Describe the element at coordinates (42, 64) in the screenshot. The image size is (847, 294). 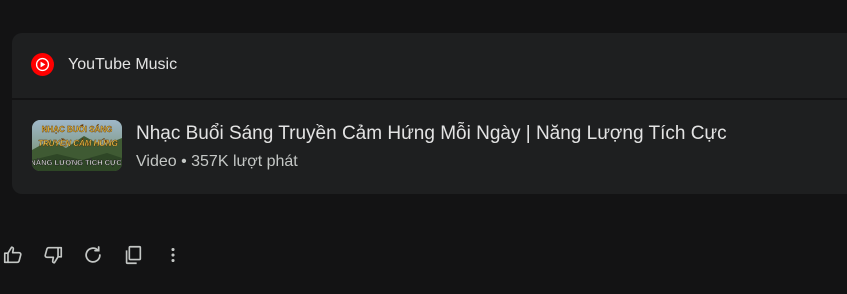
I see `youtube-music-icon` at that location.